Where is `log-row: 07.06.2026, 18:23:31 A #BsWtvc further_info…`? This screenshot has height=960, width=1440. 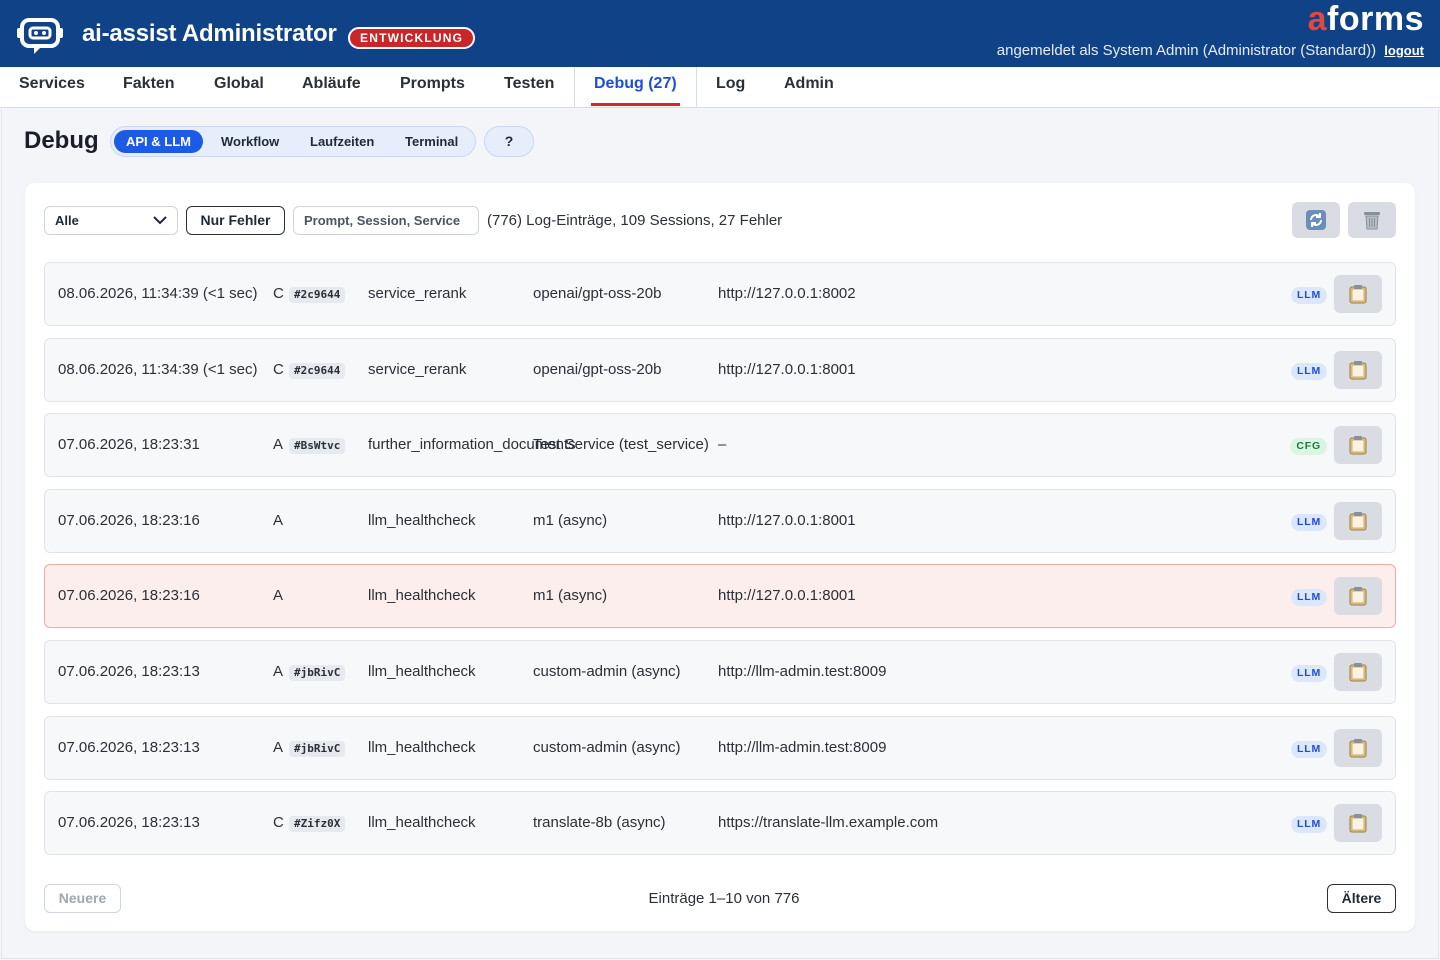 log-row: 07.06.2026, 18:23:31 A #BsWtvc further_info… is located at coordinates (720, 445).